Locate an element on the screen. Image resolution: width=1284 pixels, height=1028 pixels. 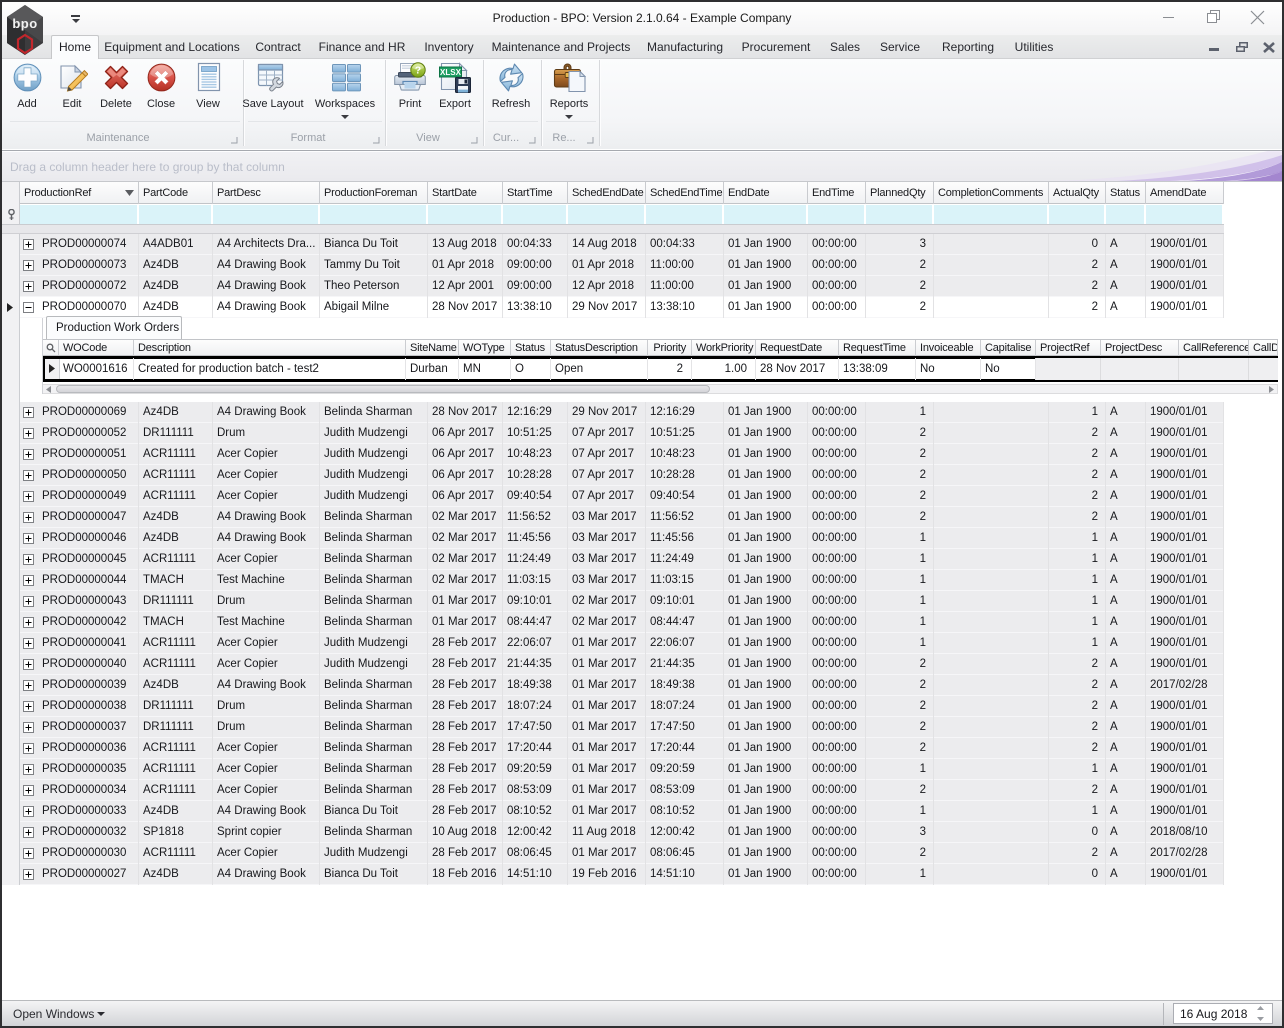
svg-text: bpo is located at coordinates (24, 23).